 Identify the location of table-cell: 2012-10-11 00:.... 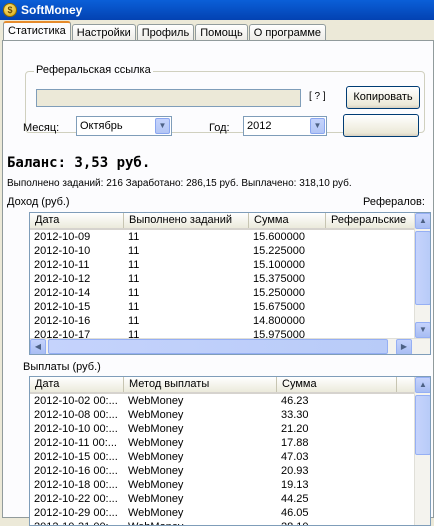
(75, 443).